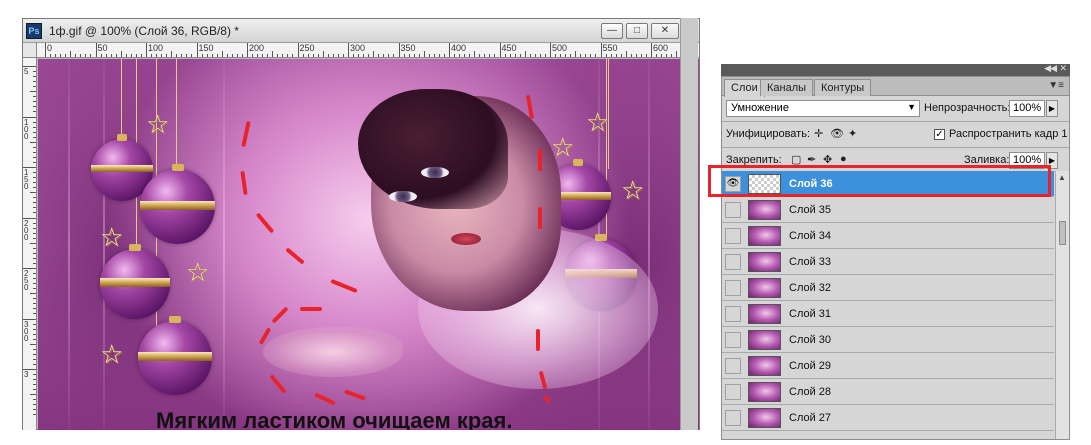 The height and width of the screenshot is (445, 1091). I want to click on blend-mode-select: Умножение ▼, so click(823, 108).